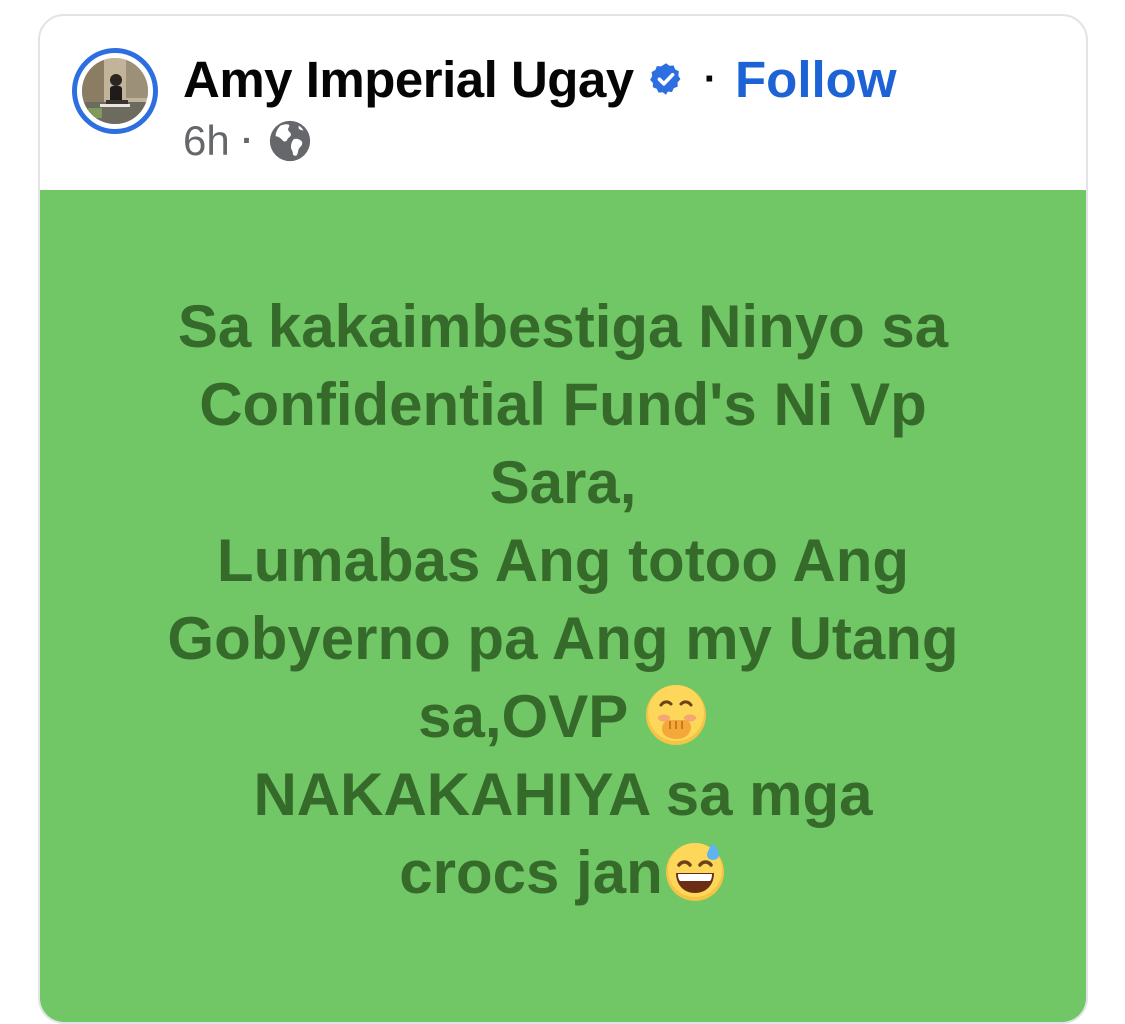  What do you see at coordinates (563, 404) in the screenshot?
I see `post-line: Confidential Fund's Ni Vp` at bounding box center [563, 404].